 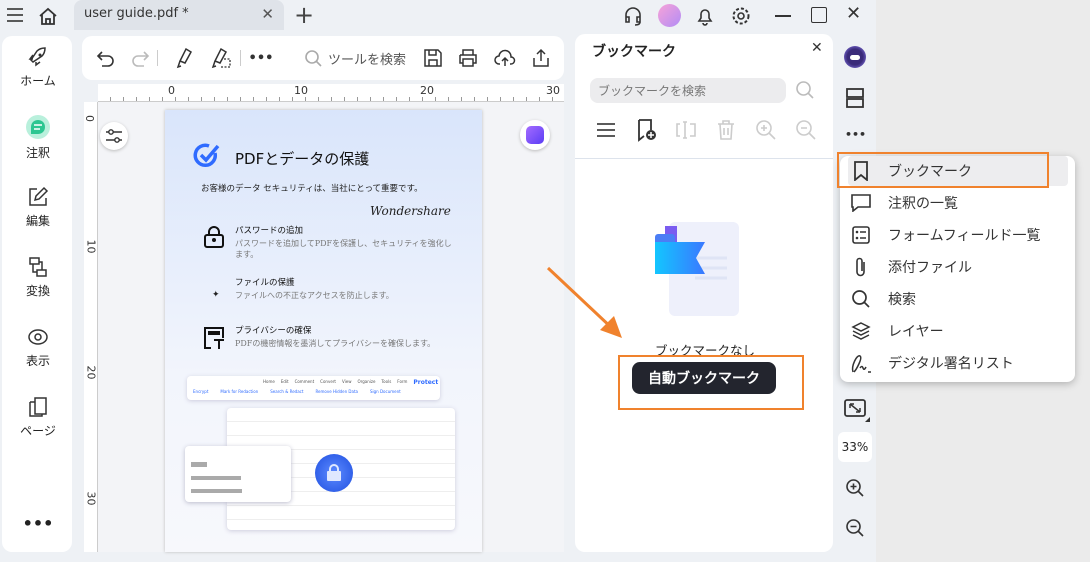 What do you see at coordinates (367, 60) in the screenshot?
I see `tool-search-placeholder: ツールを検索` at bounding box center [367, 60].